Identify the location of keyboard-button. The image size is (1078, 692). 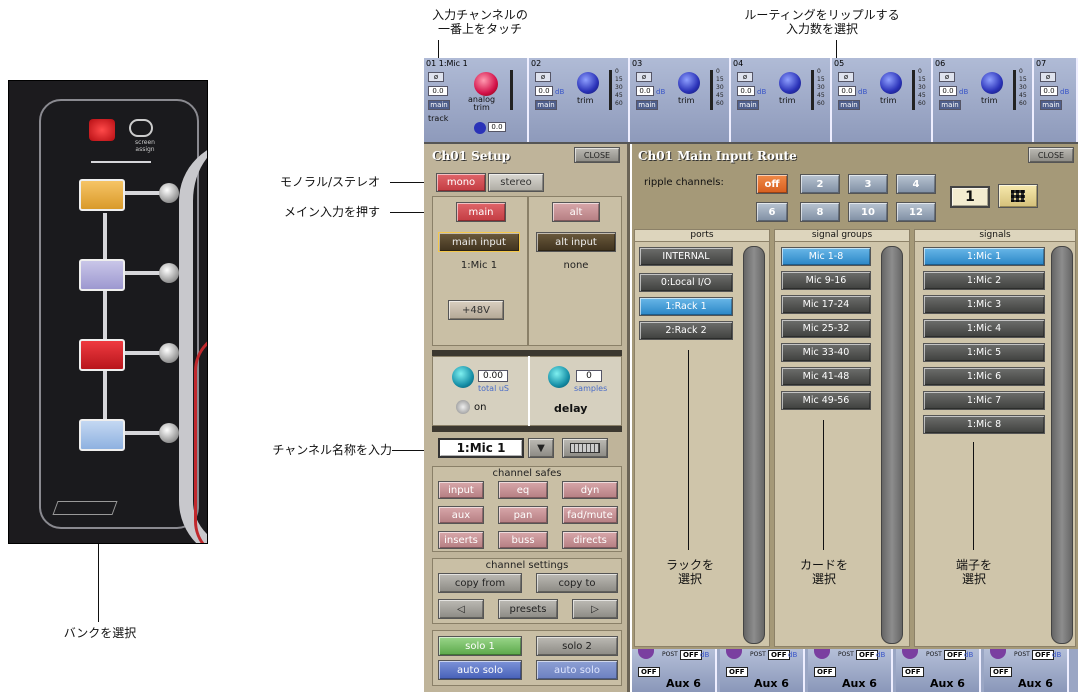
(585, 448).